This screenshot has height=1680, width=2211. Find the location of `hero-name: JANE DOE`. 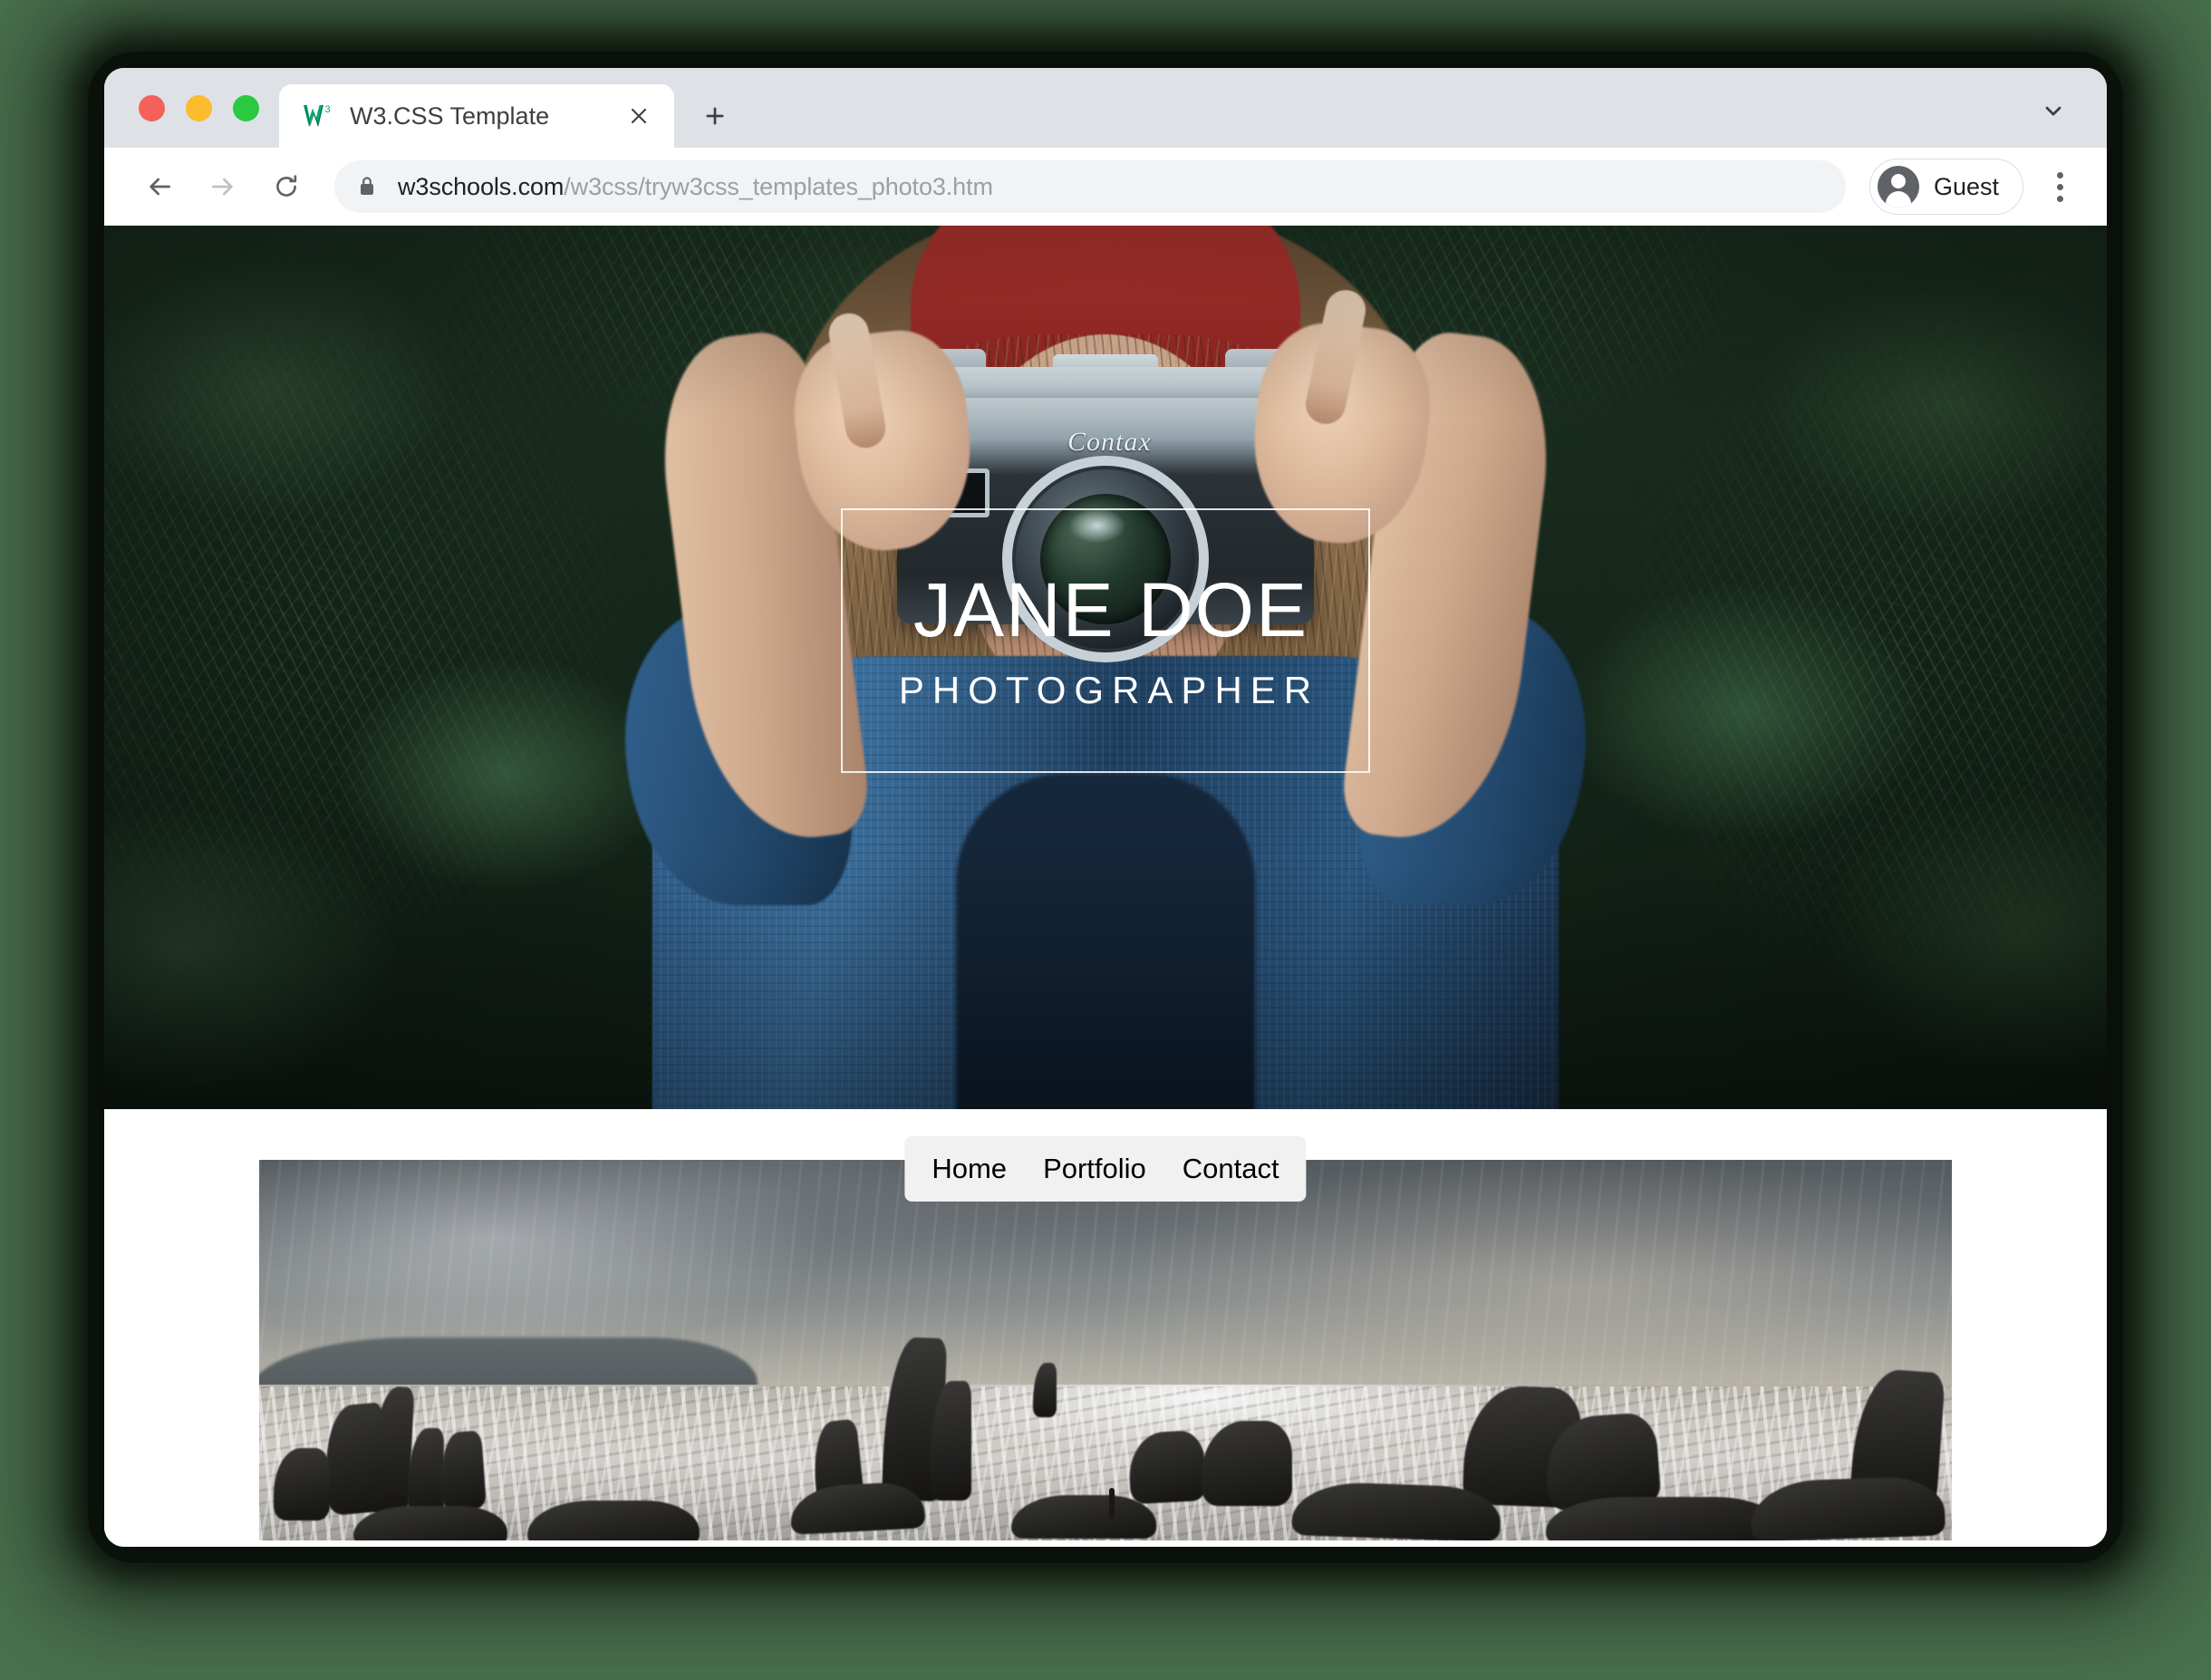

hero-name: JANE DOE is located at coordinates (1110, 610).